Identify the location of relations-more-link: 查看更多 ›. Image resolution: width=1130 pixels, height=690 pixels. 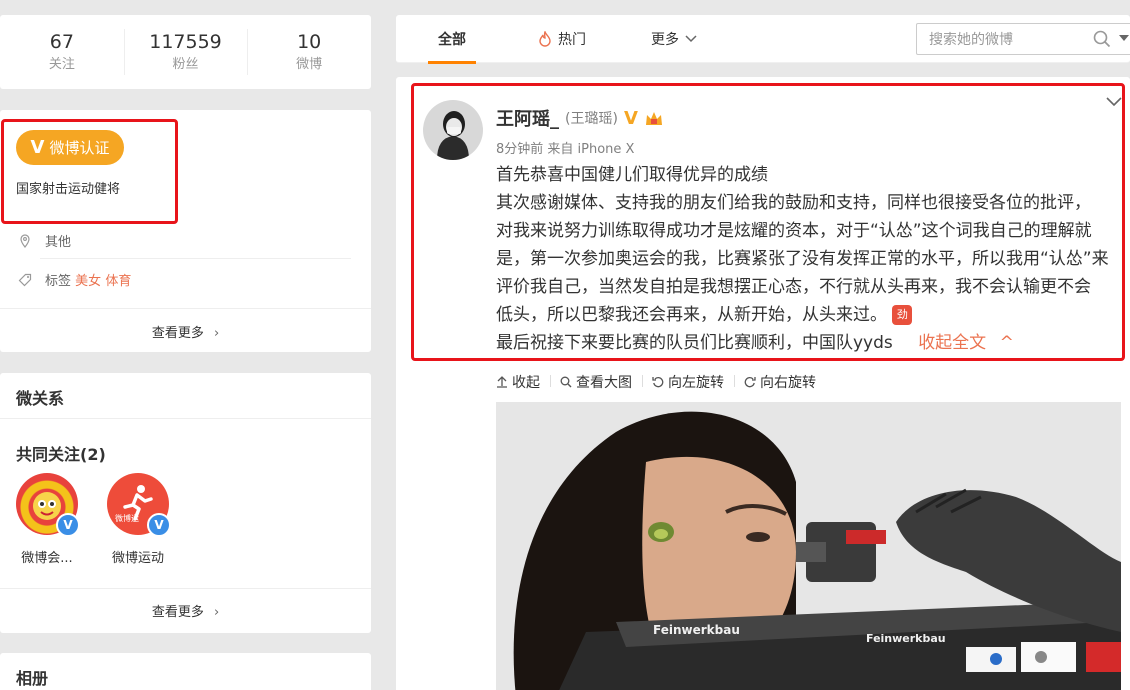
(185, 610).